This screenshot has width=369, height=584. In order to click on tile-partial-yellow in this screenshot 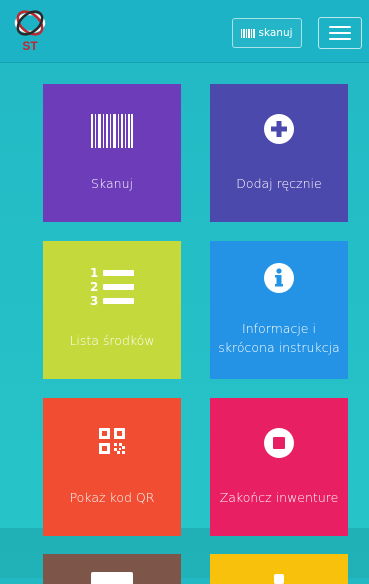, I will do `click(279, 569)`.